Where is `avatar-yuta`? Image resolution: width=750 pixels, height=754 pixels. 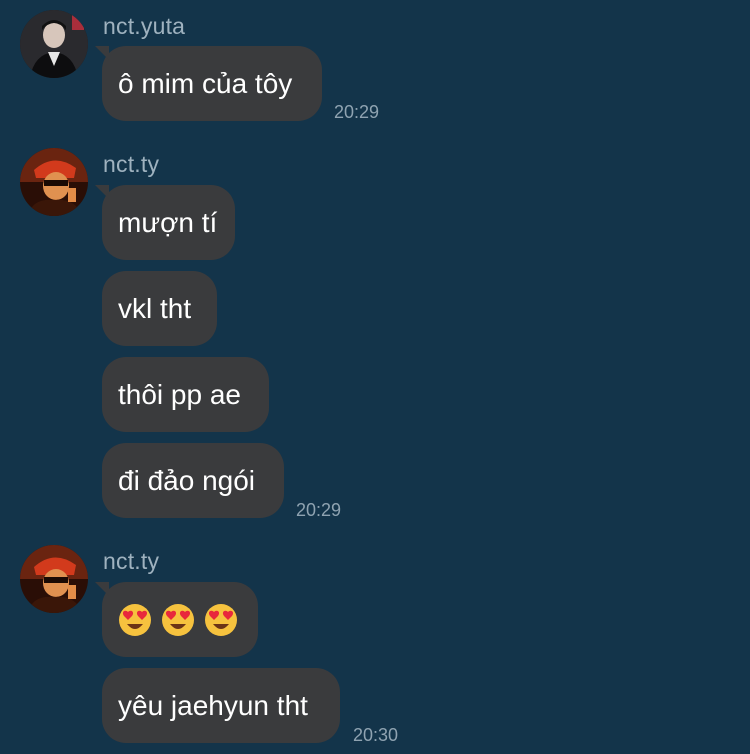 avatar-yuta is located at coordinates (54, 44).